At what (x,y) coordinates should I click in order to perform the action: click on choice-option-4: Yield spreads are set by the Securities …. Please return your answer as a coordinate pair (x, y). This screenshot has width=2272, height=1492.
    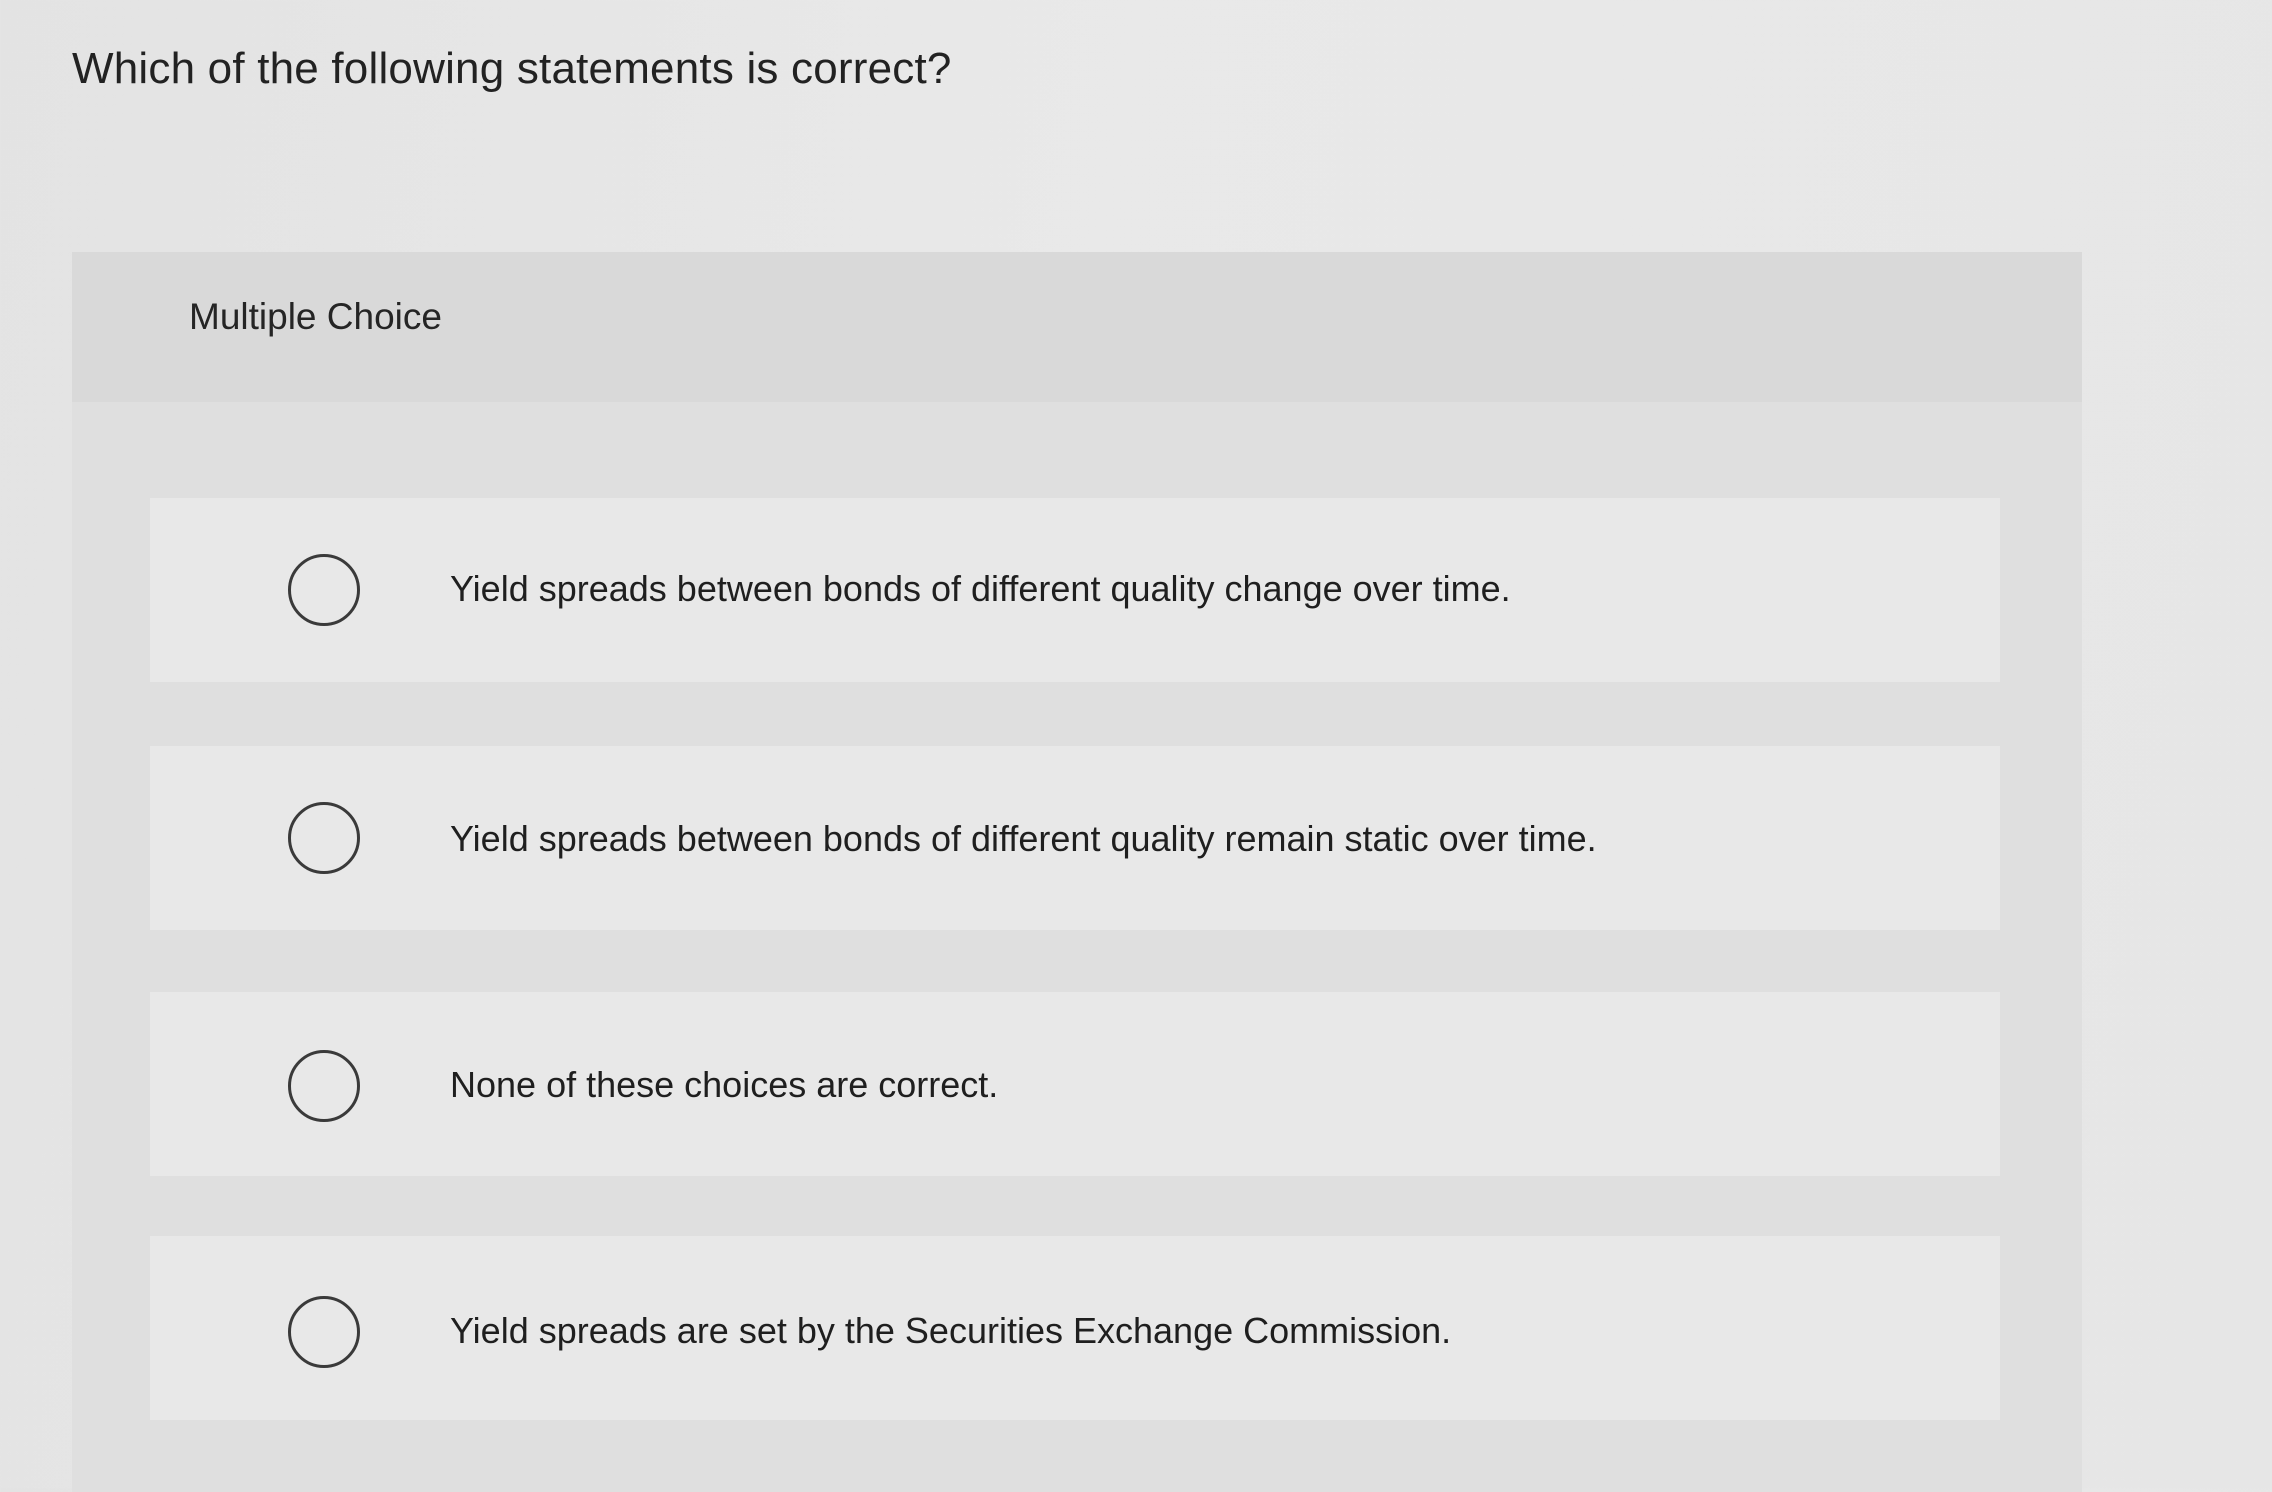
    Looking at the image, I should click on (1075, 1328).